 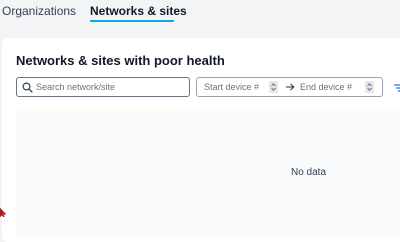 What do you see at coordinates (326, 87) in the screenshot?
I see `end-device-field: End device #` at bounding box center [326, 87].